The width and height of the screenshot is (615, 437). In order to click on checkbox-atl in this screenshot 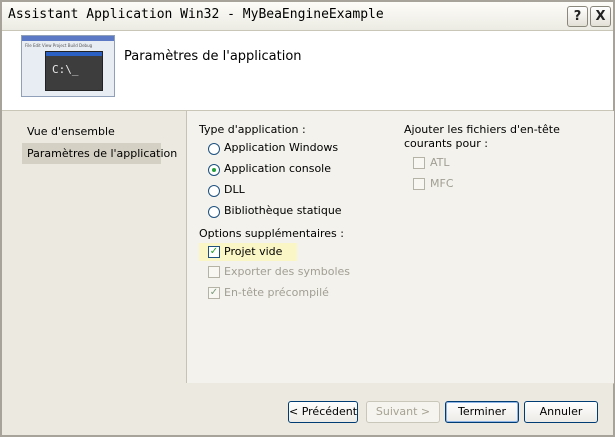, I will do `click(419, 163)`.